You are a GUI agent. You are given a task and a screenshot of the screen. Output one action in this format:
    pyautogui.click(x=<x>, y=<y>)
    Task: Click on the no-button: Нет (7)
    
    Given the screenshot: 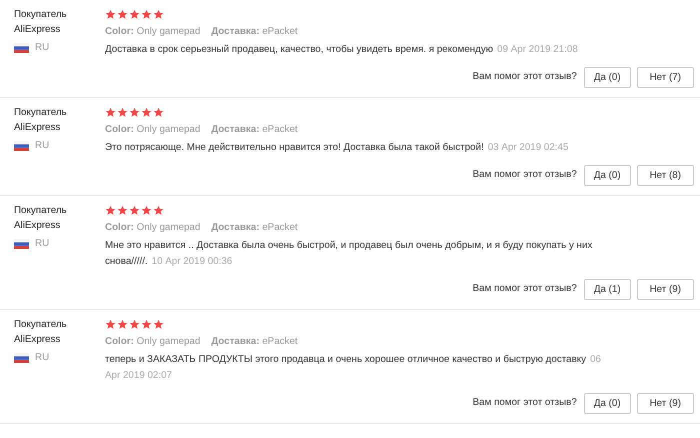 What is the action you would take?
    pyautogui.click(x=665, y=77)
    